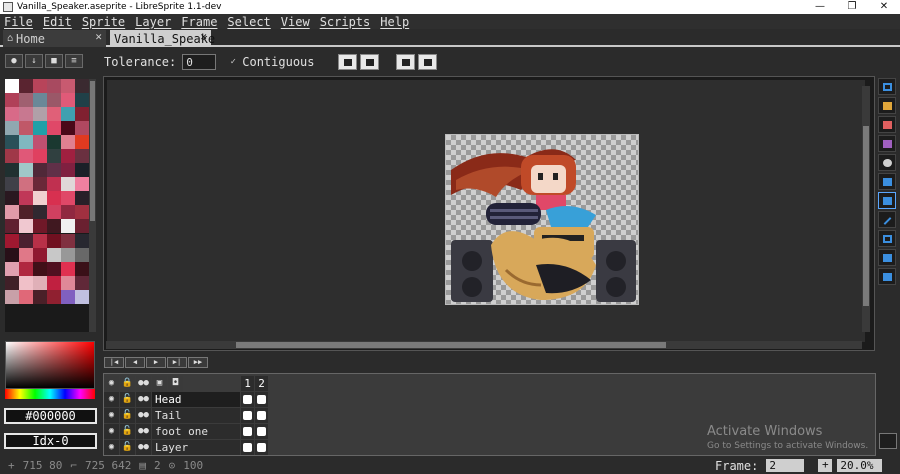 This screenshot has height=474, width=900. I want to click on close-icon: ✕, so click(203, 36).